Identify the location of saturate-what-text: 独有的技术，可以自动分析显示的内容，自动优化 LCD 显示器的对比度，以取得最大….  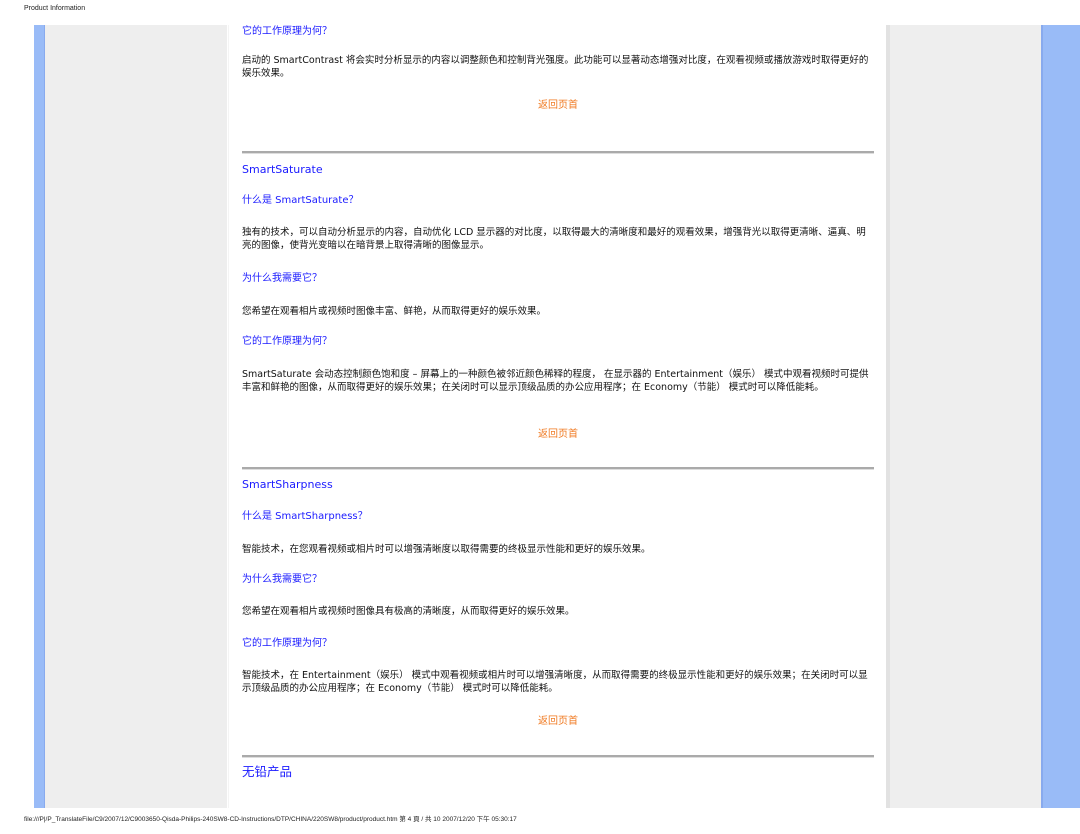
(554, 239).